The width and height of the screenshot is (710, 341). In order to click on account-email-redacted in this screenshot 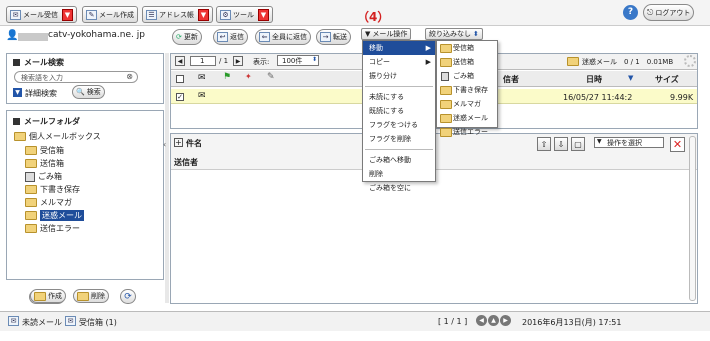, I will do `click(33, 37)`.